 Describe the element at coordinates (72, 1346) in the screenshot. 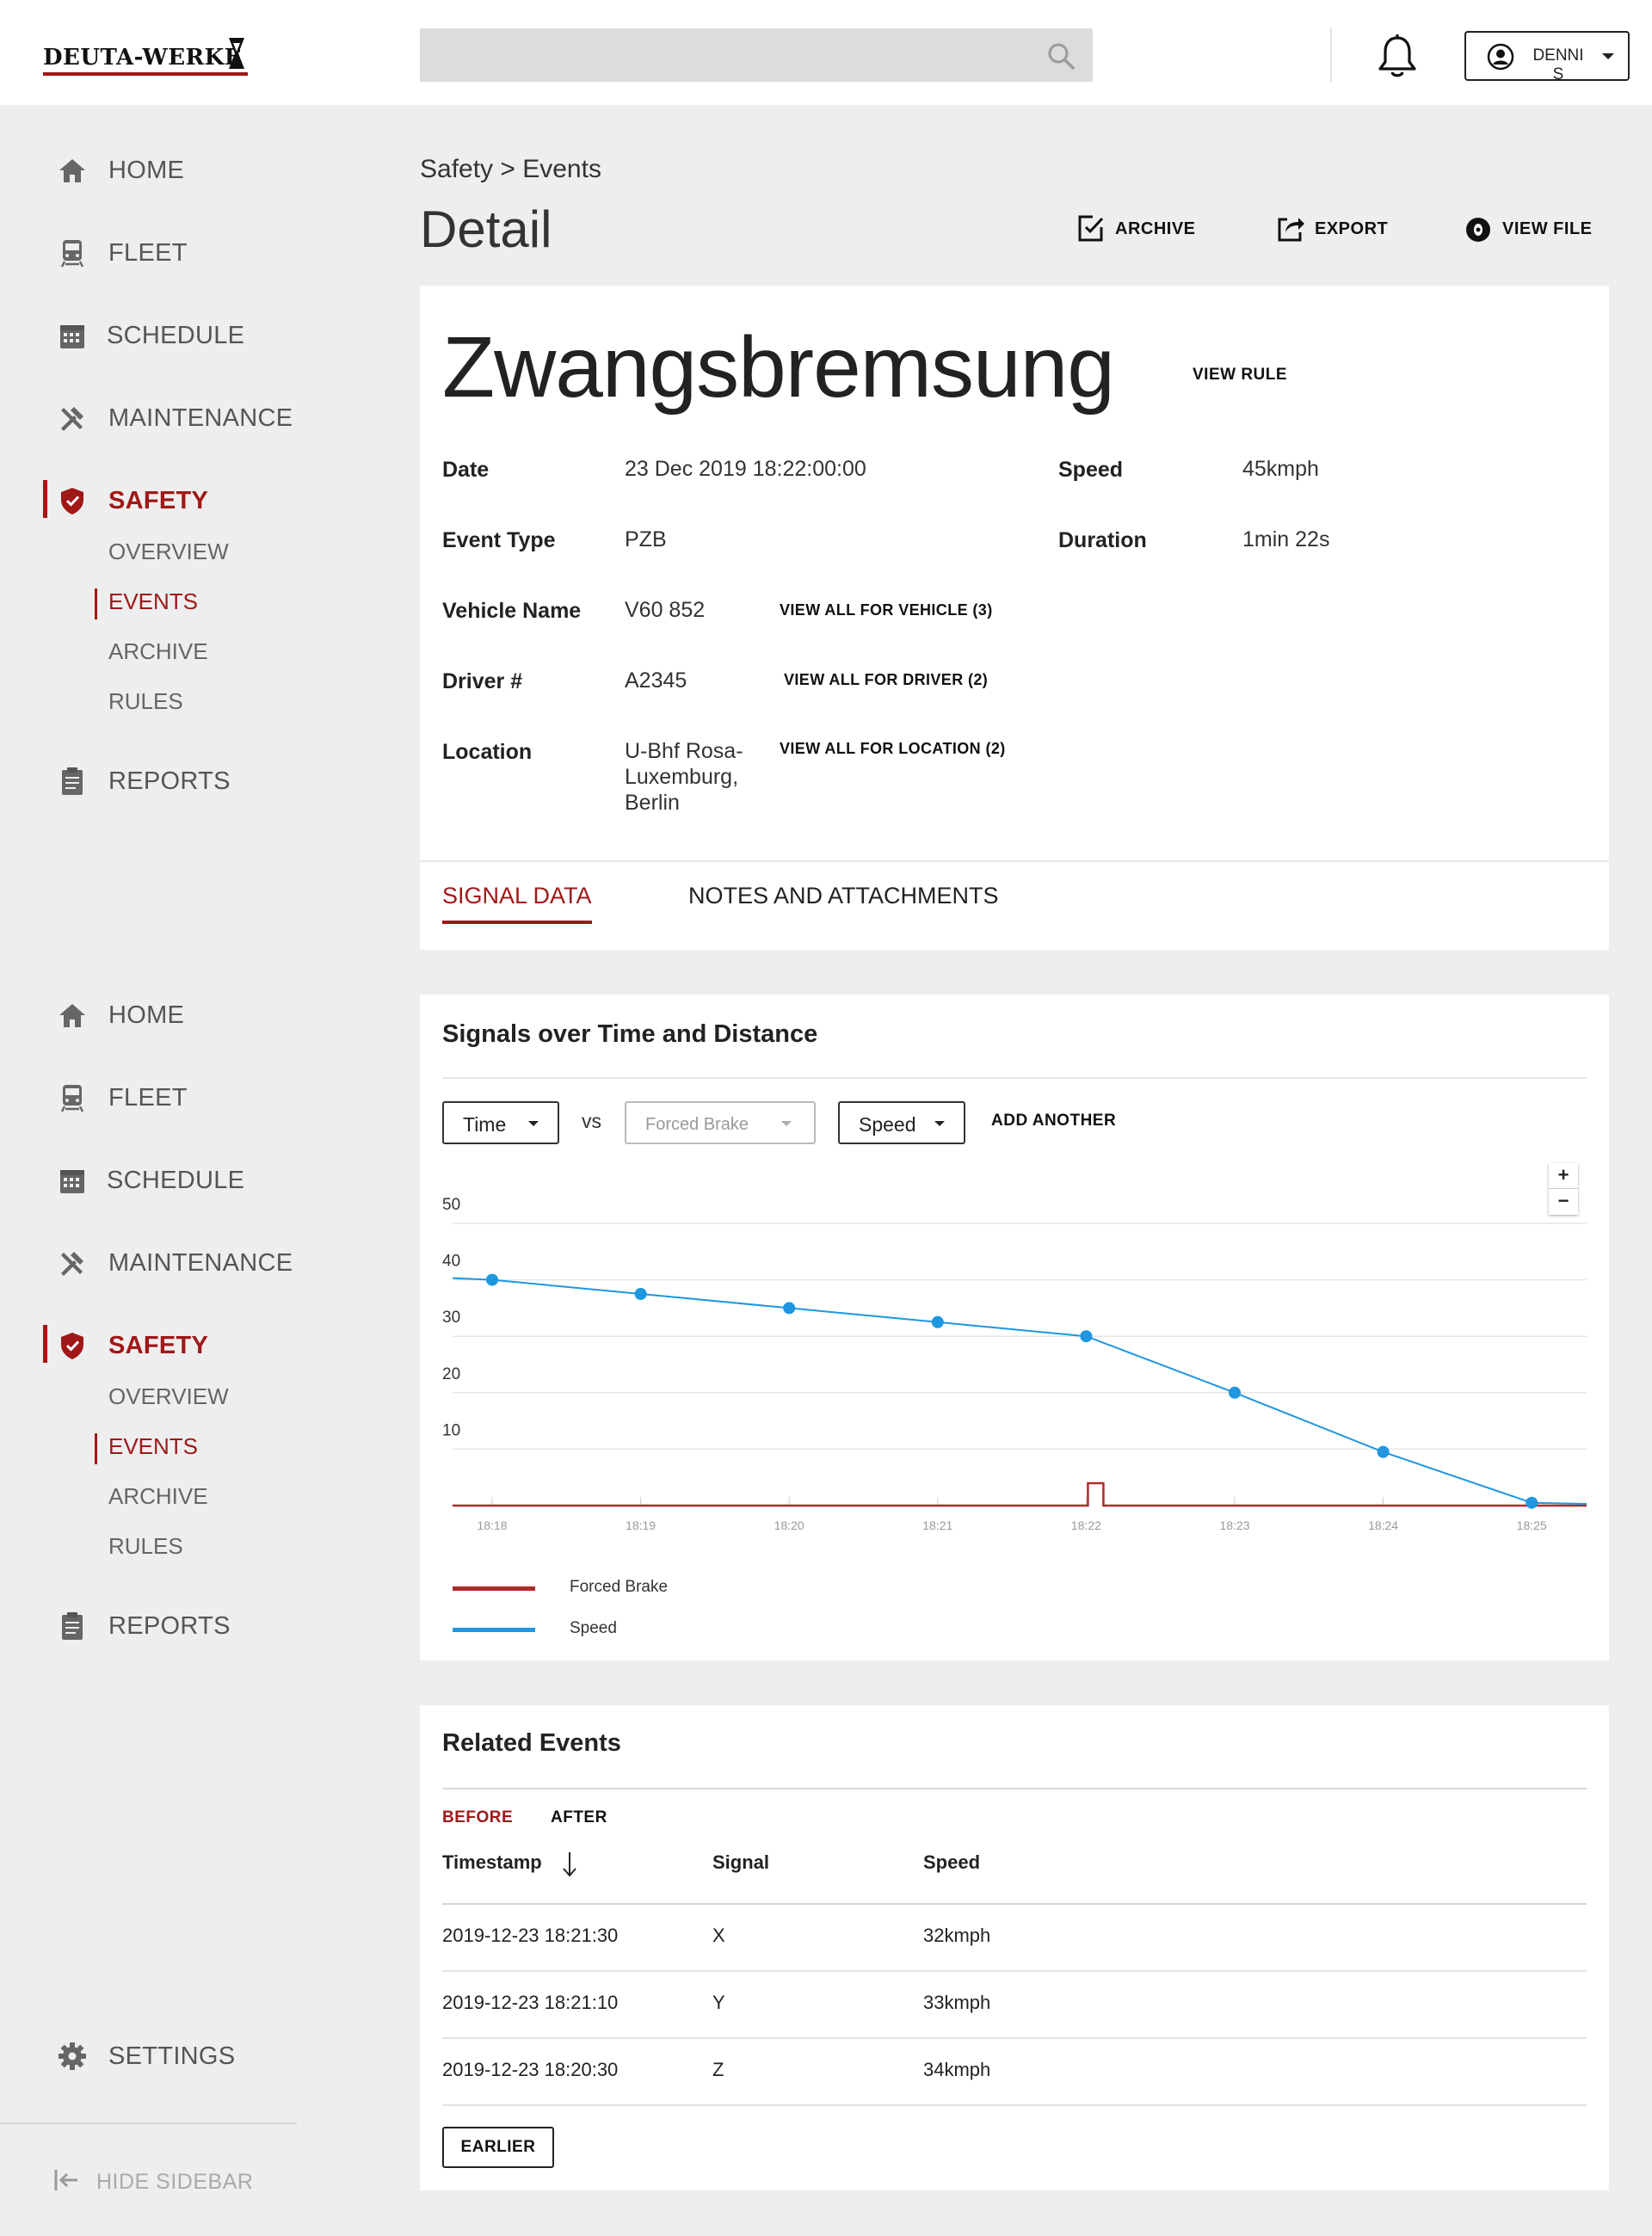

I see `shield-icon` at that location.